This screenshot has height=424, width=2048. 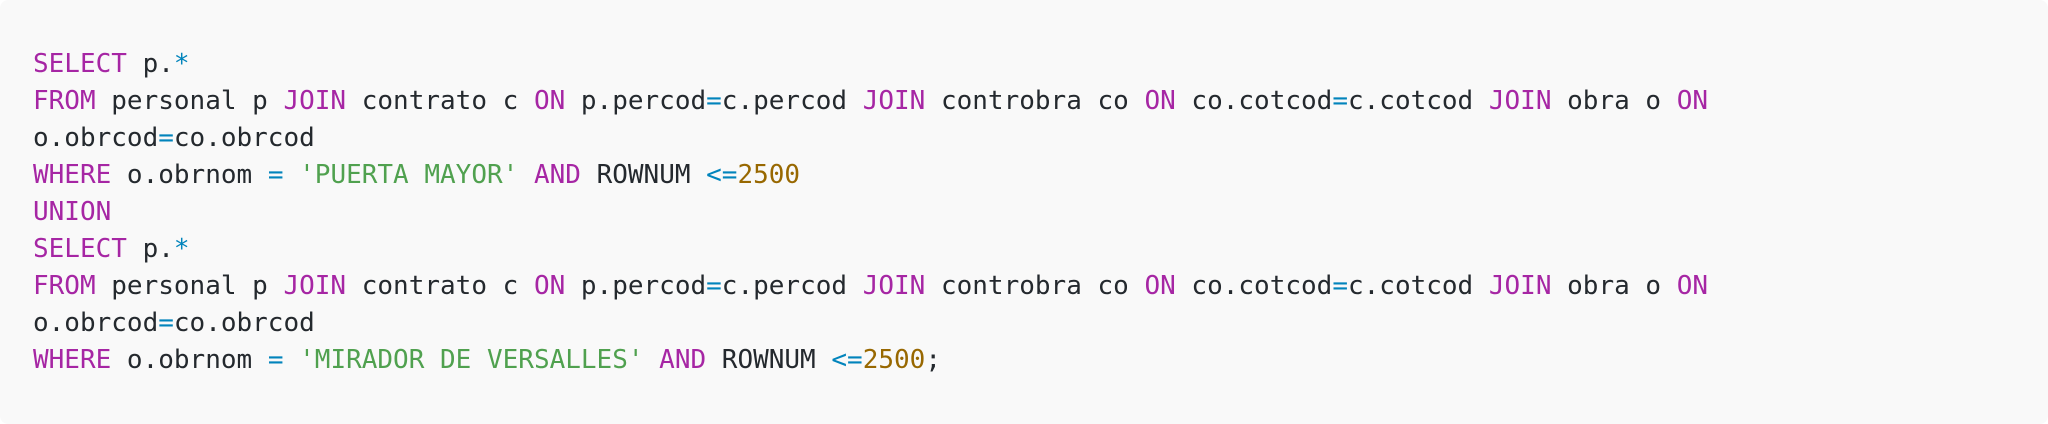 What do you see at coordinates (933, 360) in the screenshot?
I see `sql-text: ;` at bounding box center [933, 360].